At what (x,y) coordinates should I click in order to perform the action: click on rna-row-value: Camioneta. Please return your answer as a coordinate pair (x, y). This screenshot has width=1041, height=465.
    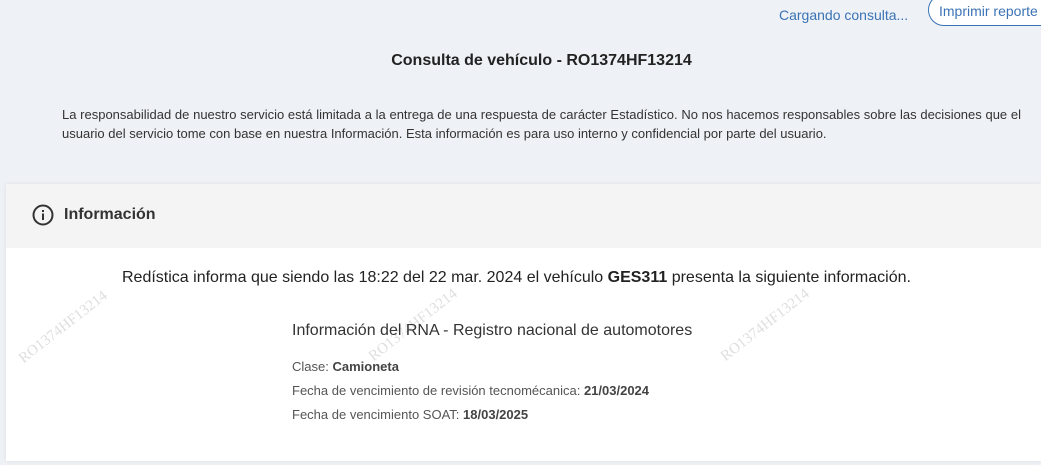
    Looking at the image, I should click on (365, 366).